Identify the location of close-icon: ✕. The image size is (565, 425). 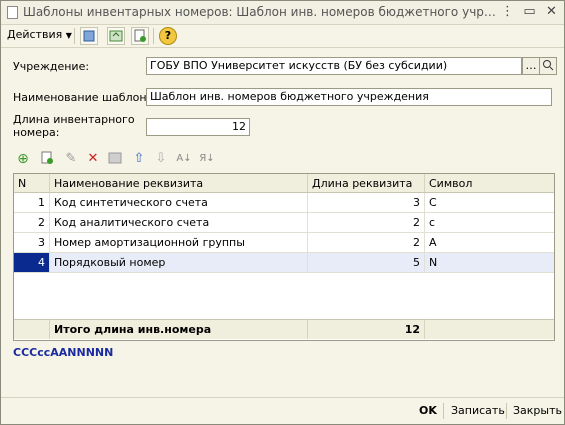
(551, 12).